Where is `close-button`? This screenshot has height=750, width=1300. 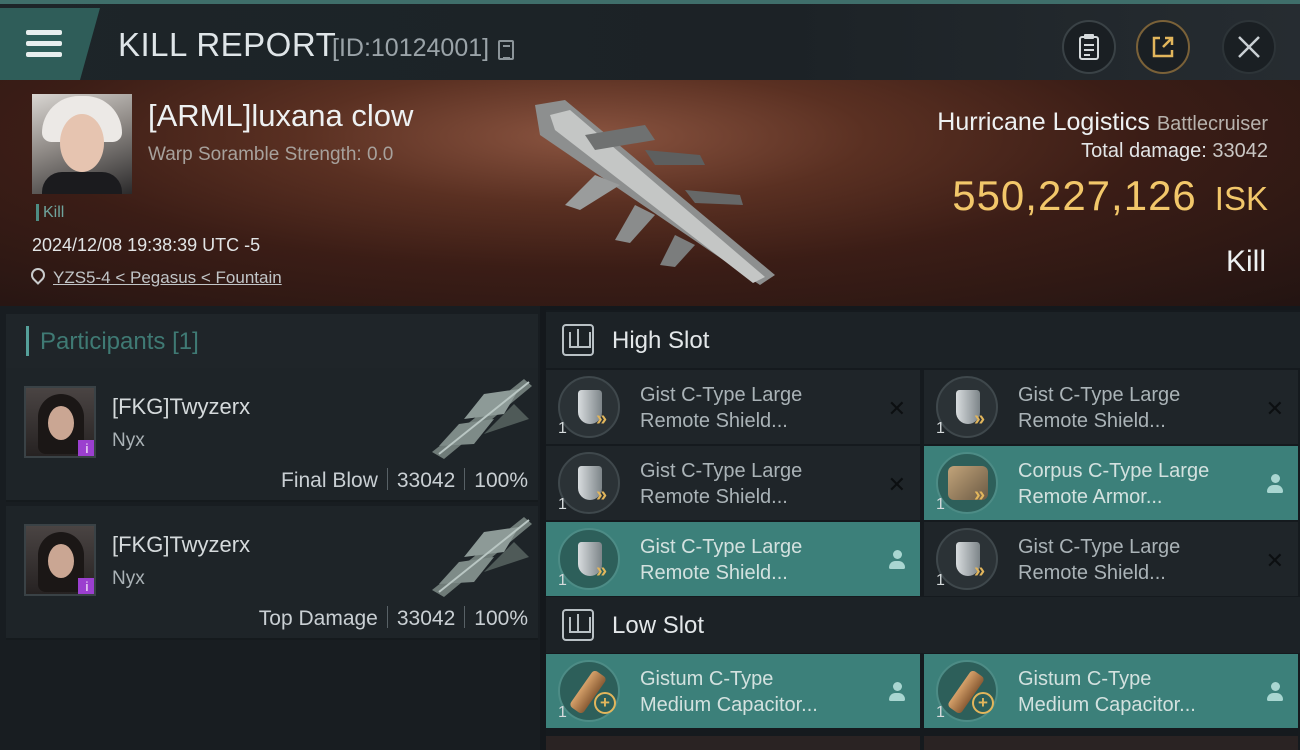 close-button is located at coordinates (1249, 47).